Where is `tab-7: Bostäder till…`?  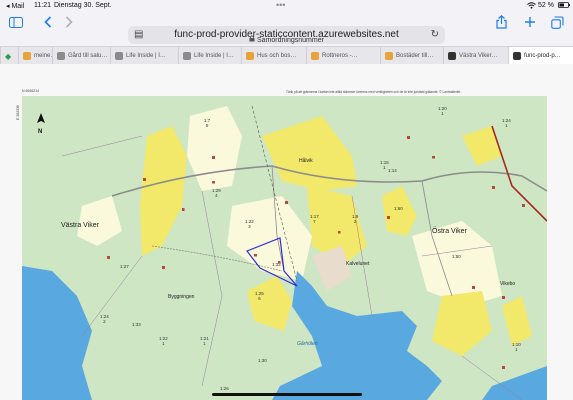
tab-7: Bostäder till… is located at coordinates (411, 56).